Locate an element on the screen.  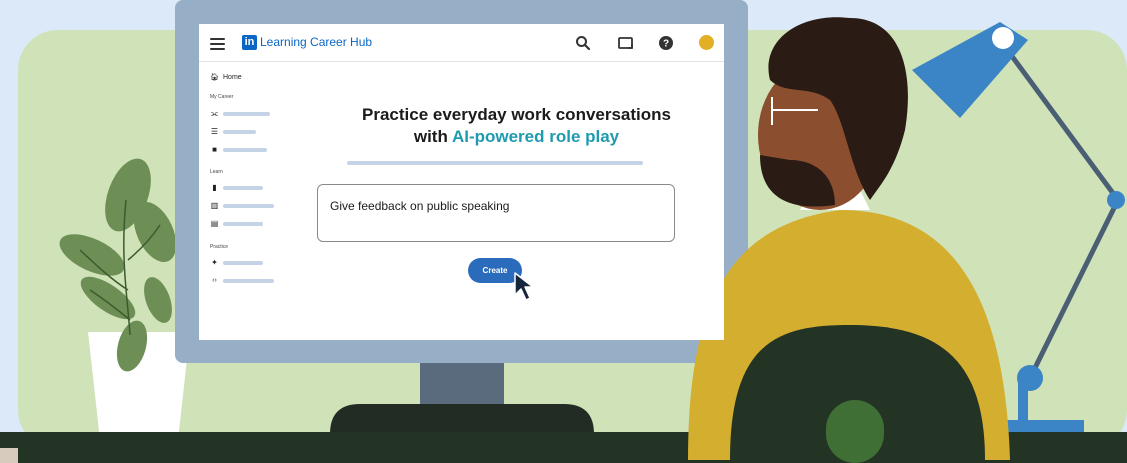
briefcase-icon: ■ is located at coordinates (214, 149).